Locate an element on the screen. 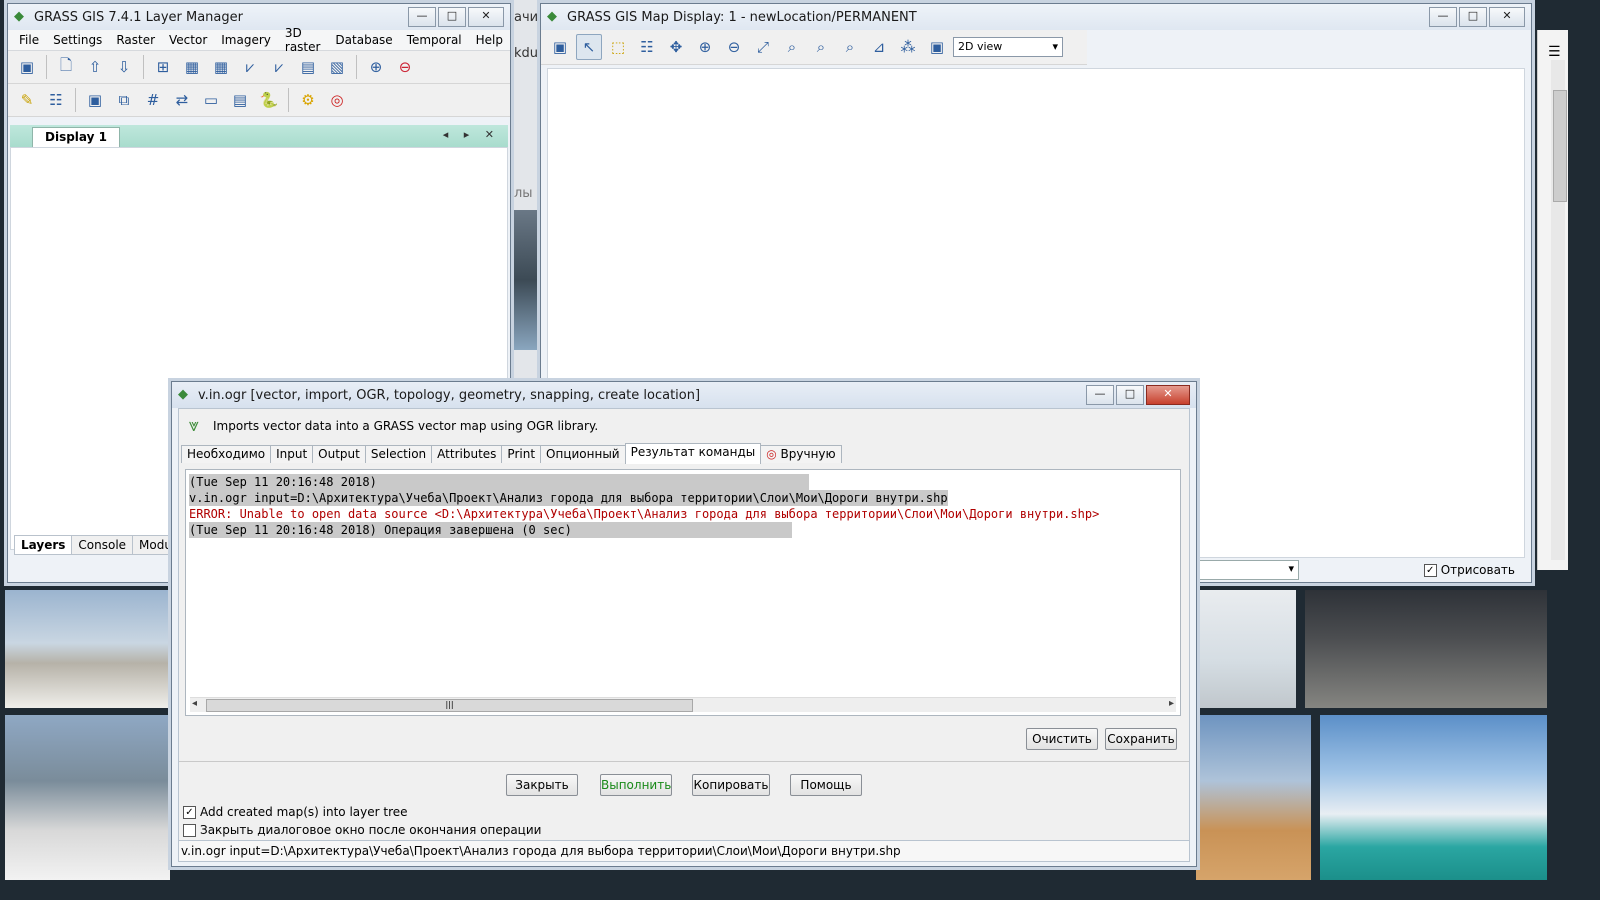  add-raster-misc-icon: ▦ is located at coordinates (221, 67).